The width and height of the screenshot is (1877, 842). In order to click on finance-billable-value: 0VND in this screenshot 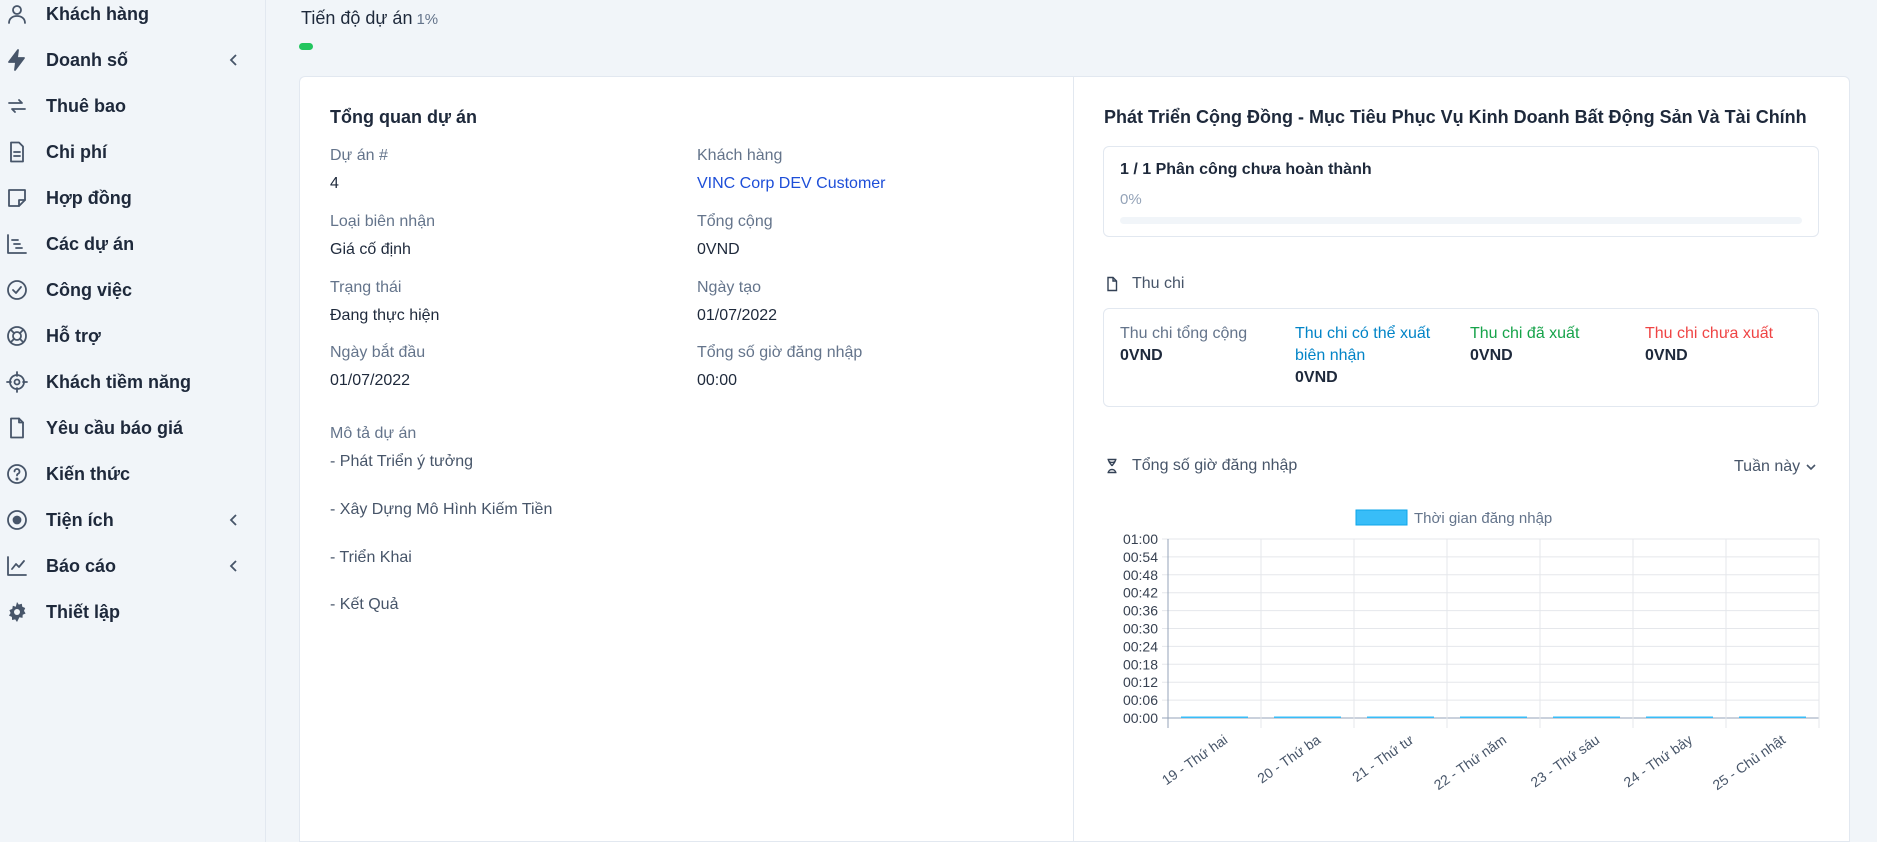, I will do `click(1316, 377)`.